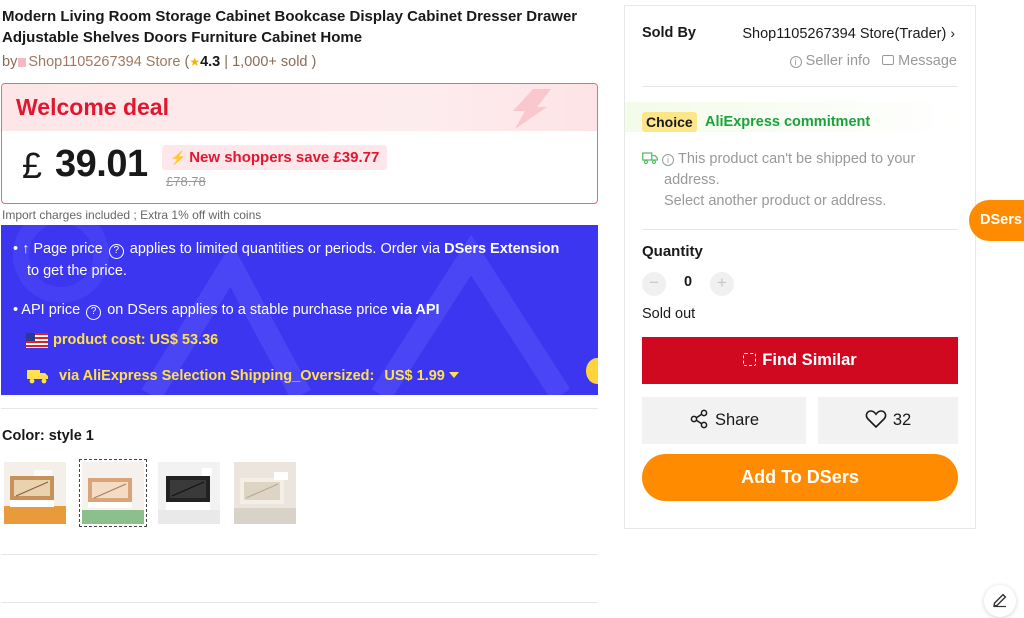 The width and height of the screenshot is (1024, 618). Describe the element at coordinates (501, 249) in the screenshot. I see `dsers-extension-link: DSers Extension` at that location.